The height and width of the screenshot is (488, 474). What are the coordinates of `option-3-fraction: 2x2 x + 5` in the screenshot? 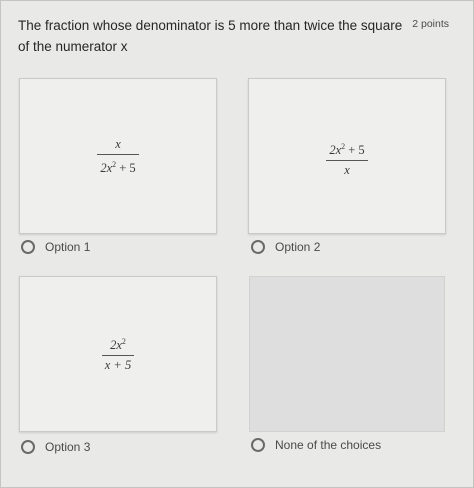 It's located at (118, 353).